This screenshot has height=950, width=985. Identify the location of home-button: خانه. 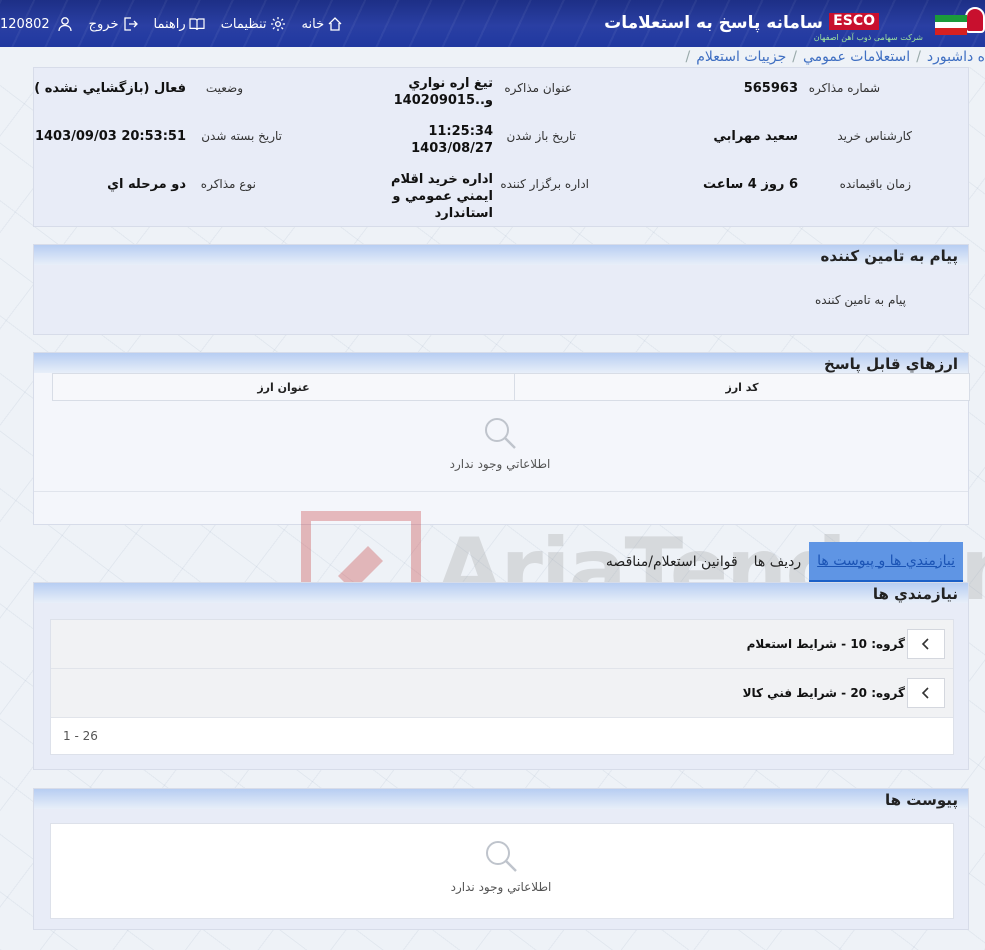
(323, 24).